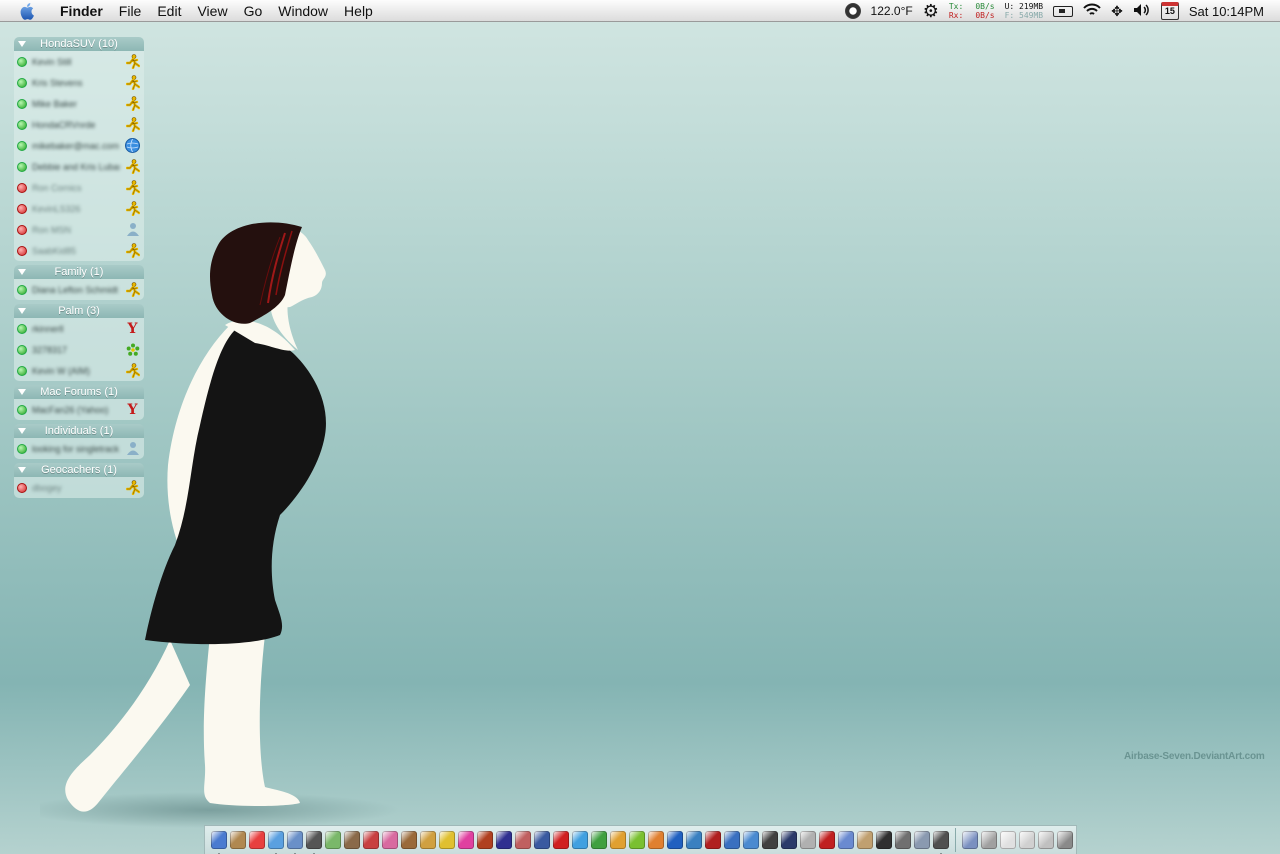 This screenshot has width=1280, height=854. What do you see at coordinates (989, 840) in the screenshot?
I see `magnifier-icon` at bounding box center [989, 840].